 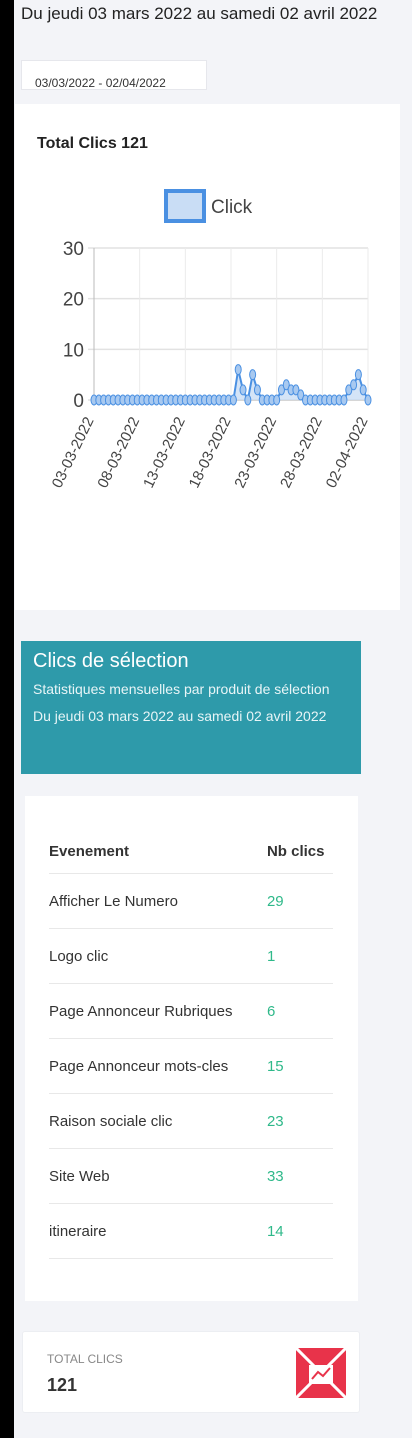 I want to click on x-tick-label: 03-03-2022, so click(x=73, y=452).